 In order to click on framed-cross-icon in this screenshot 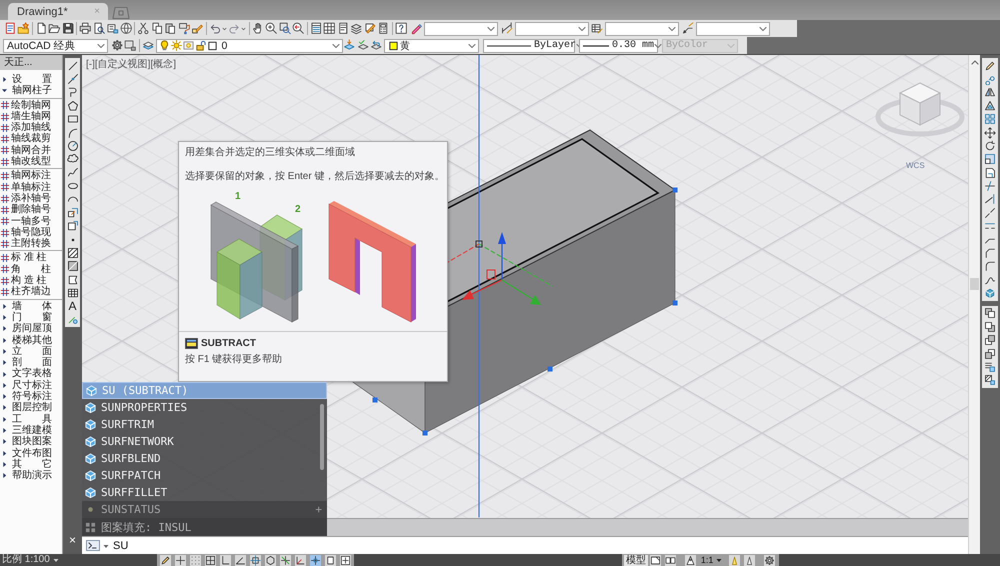, I will do `click(210, 560)`.